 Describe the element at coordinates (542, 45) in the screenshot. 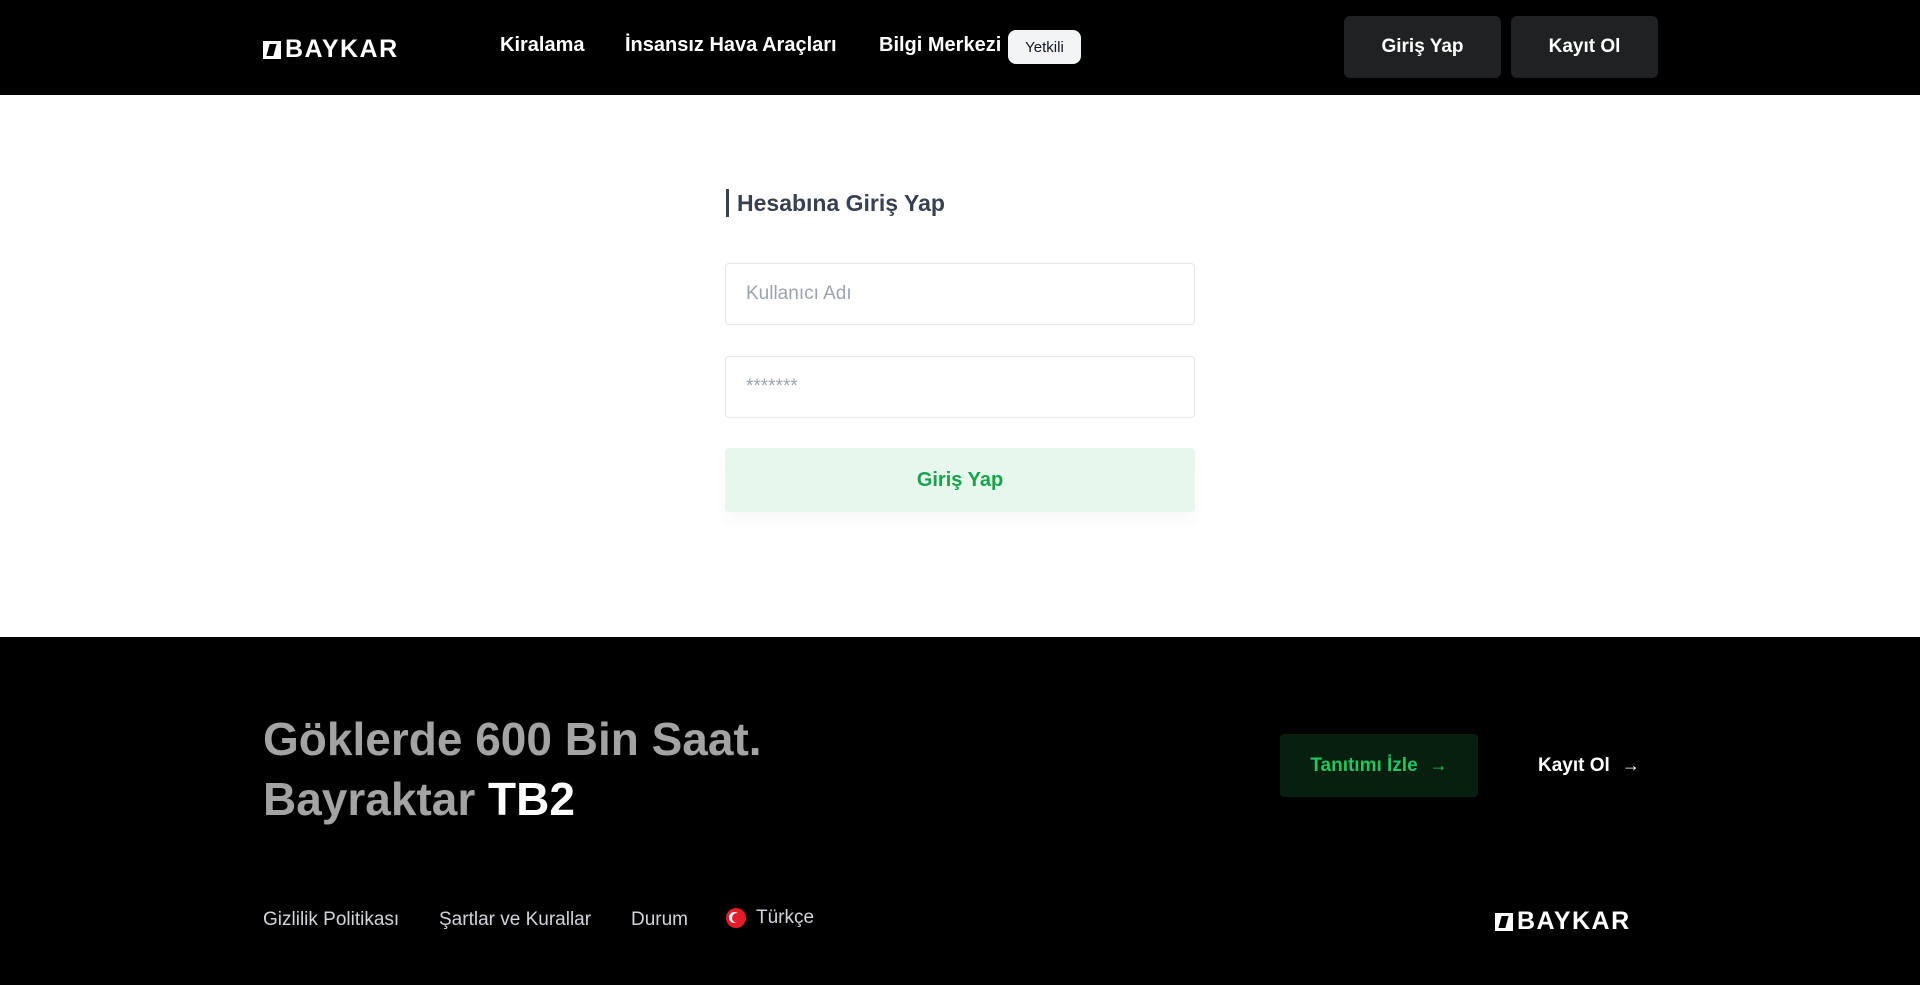

I see `nav-link-rent: Kiralama` at that location.